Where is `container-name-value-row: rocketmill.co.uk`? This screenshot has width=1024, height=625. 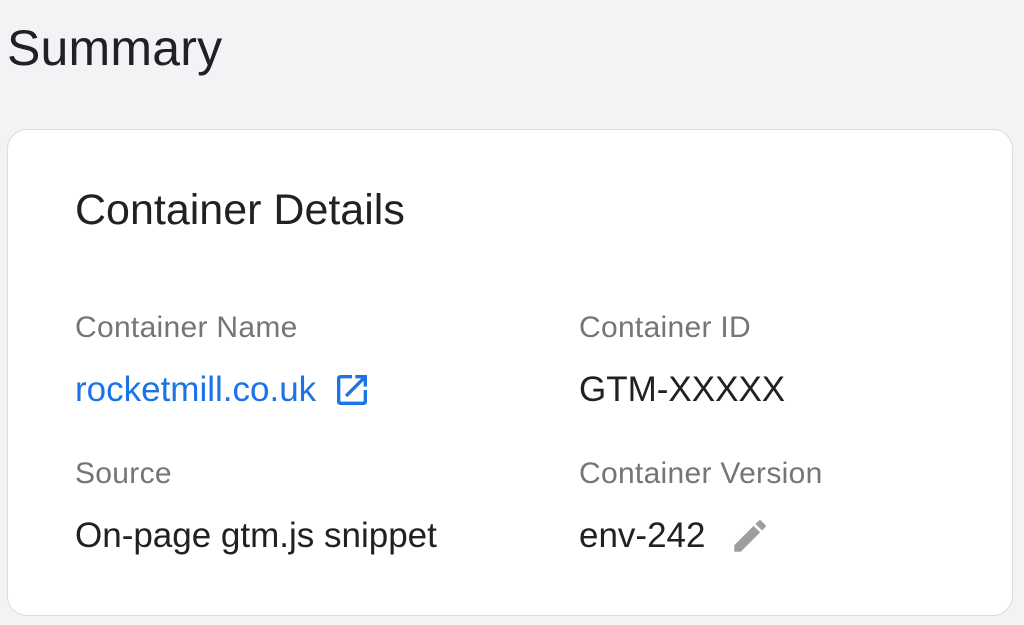
container-name-value-row: rocketmill.co.uk is located at coordinates (223, 390).